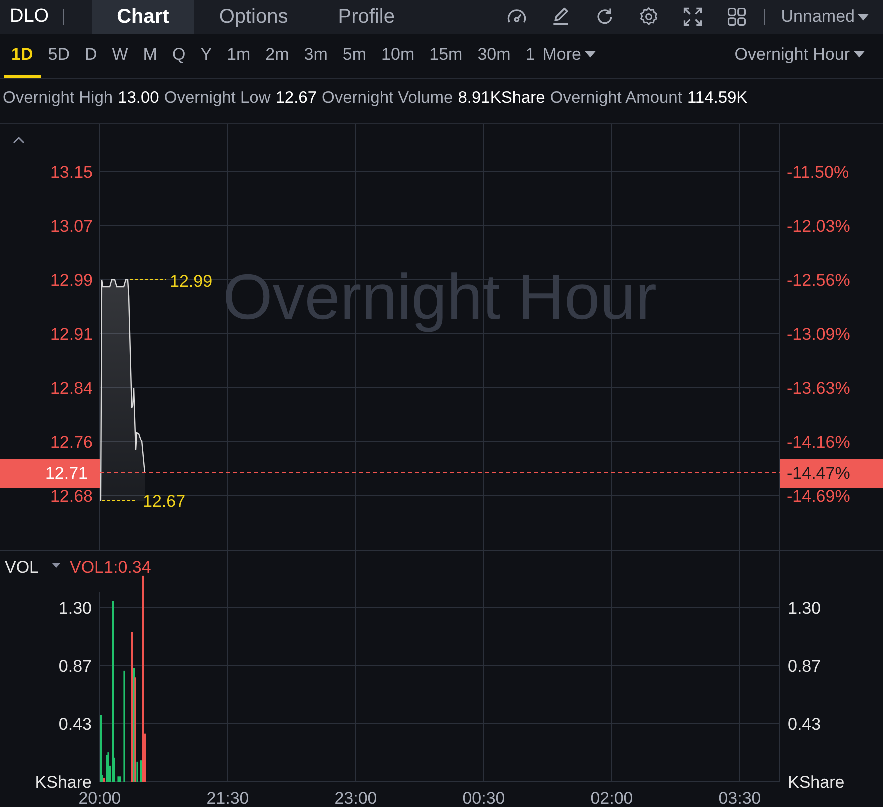 This screenshot has height=807, width=883. Describe the element at coordinates (818, 280) in the screenshot. I see `percent-axis-label: -12.56%` at that location.